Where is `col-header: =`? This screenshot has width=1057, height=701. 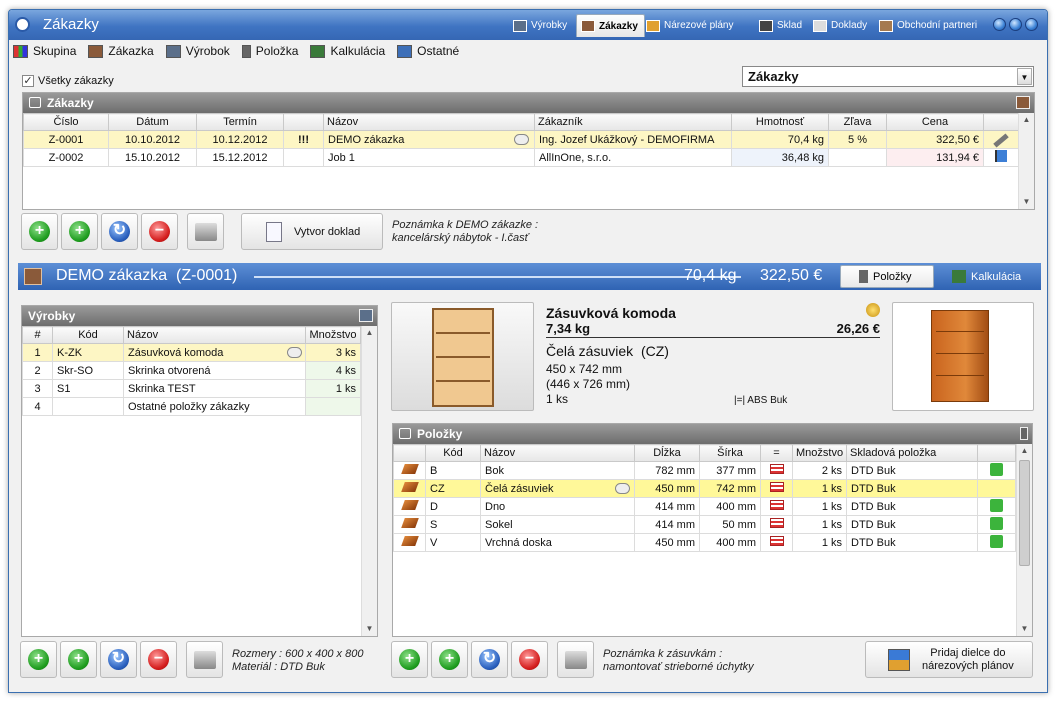
col-header: = is located at coordinates (776, 453).